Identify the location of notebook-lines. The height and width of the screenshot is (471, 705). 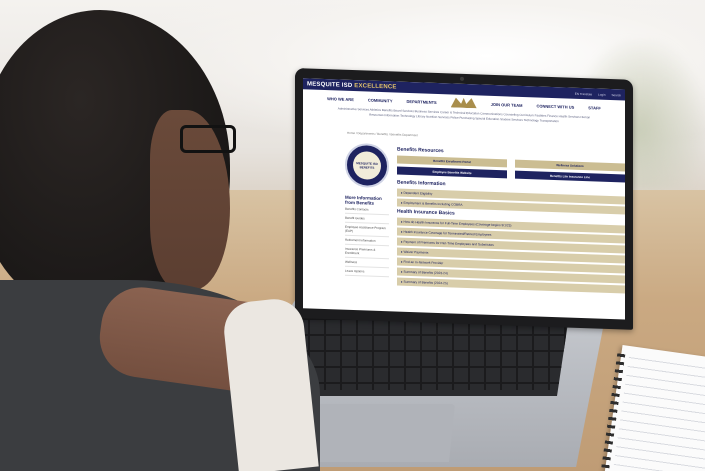
(659, 413).